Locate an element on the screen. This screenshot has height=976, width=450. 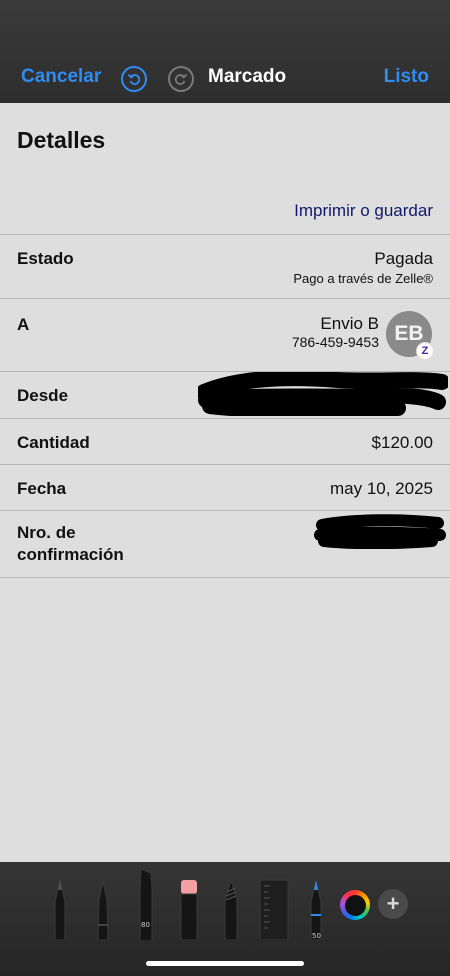
marker-tool-icon is located at coordinates (146, 904).